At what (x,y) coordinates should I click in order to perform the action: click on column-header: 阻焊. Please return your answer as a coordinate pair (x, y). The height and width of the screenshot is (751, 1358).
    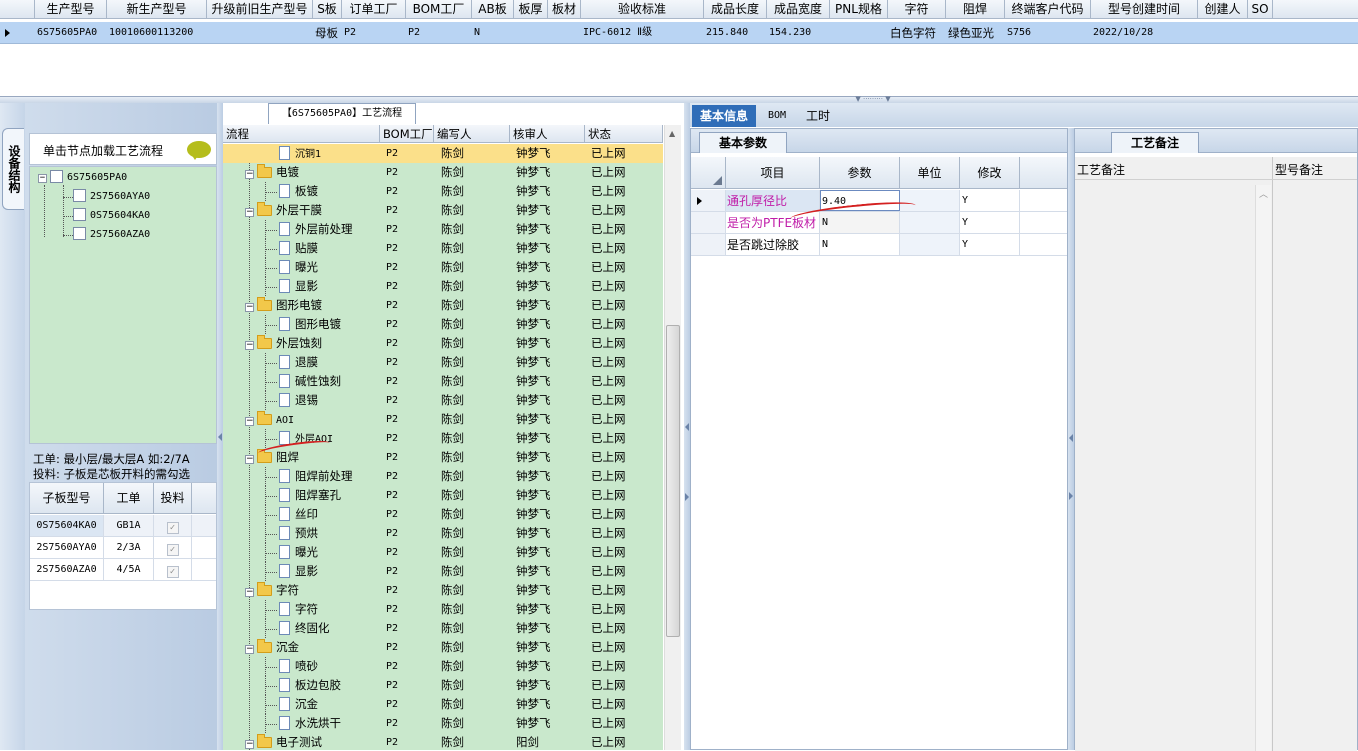
    Looking at the image, I should click on (975, 9).